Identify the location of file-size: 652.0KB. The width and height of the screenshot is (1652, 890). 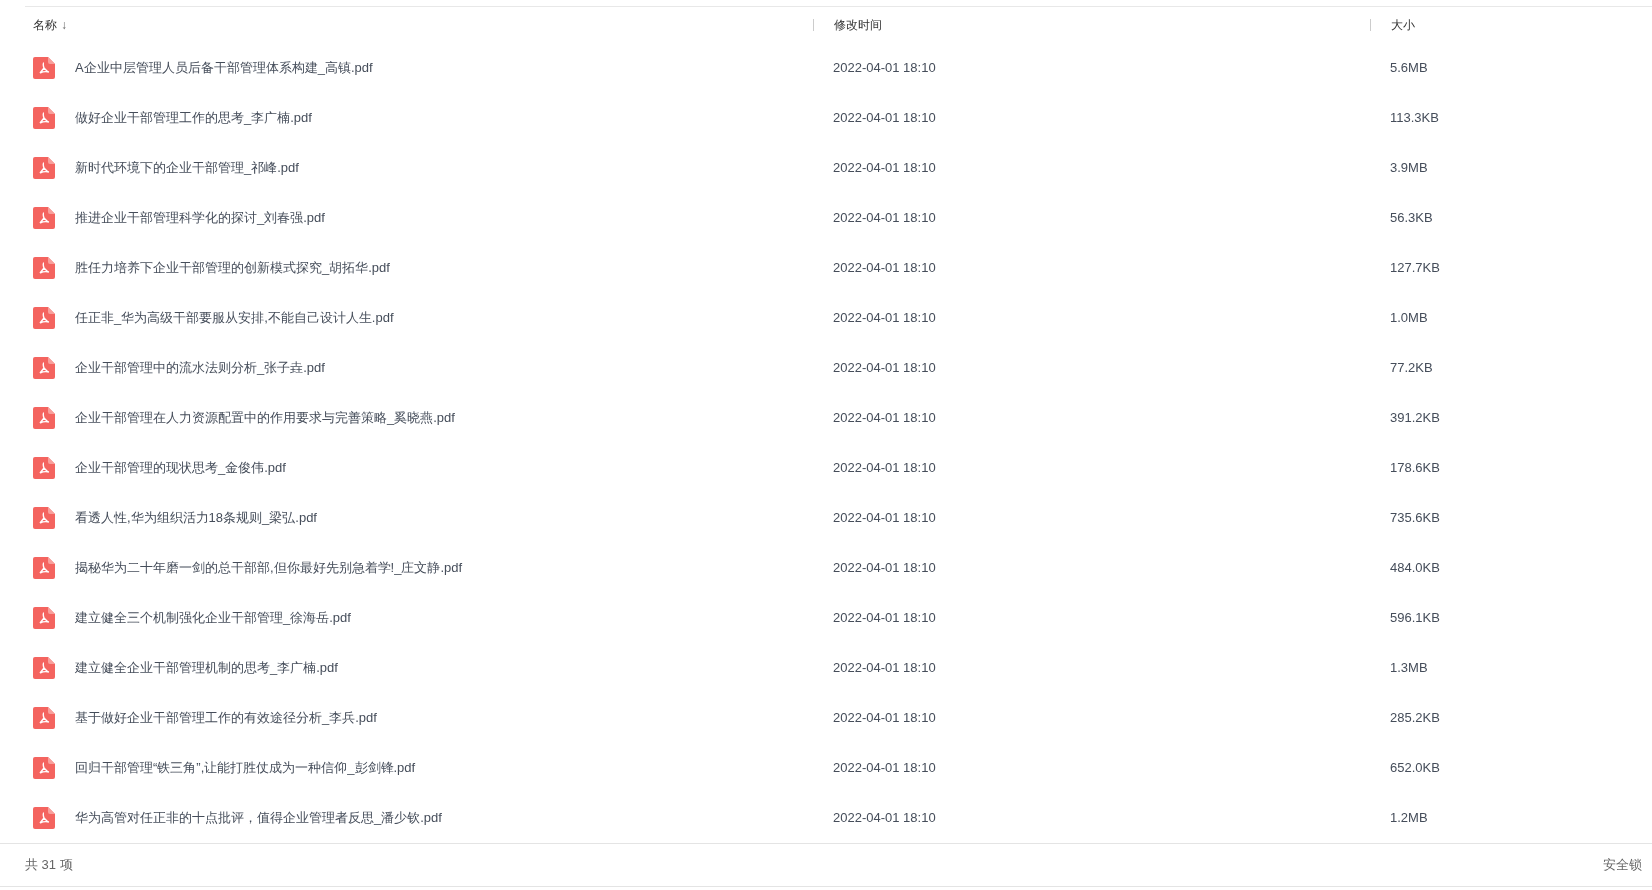
(1415, 768).